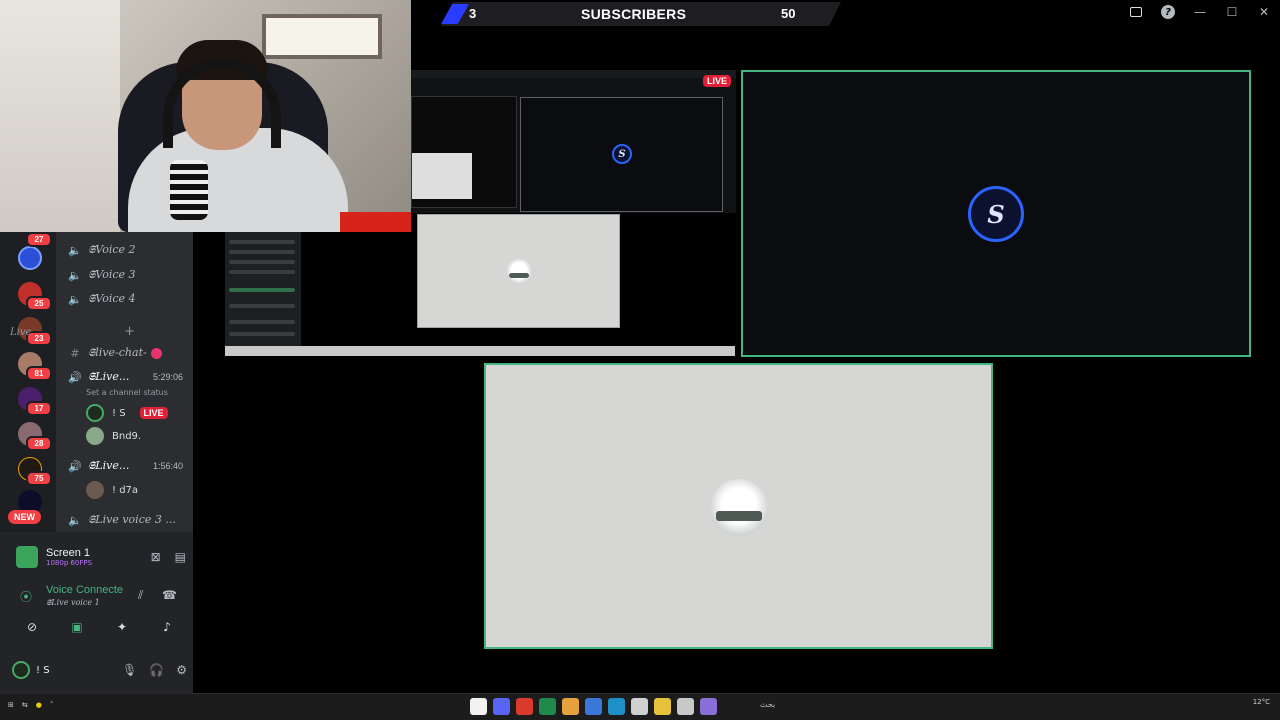 The width and height of the screenshot is (1280, 720). What do you see at coordinates (102, 597) in the screenshot?
I see `voice-connected-row: ⦿ Voice Connecte 𝕾Live voice 1 ⫽ ☎` at bounding box center [102, 597].